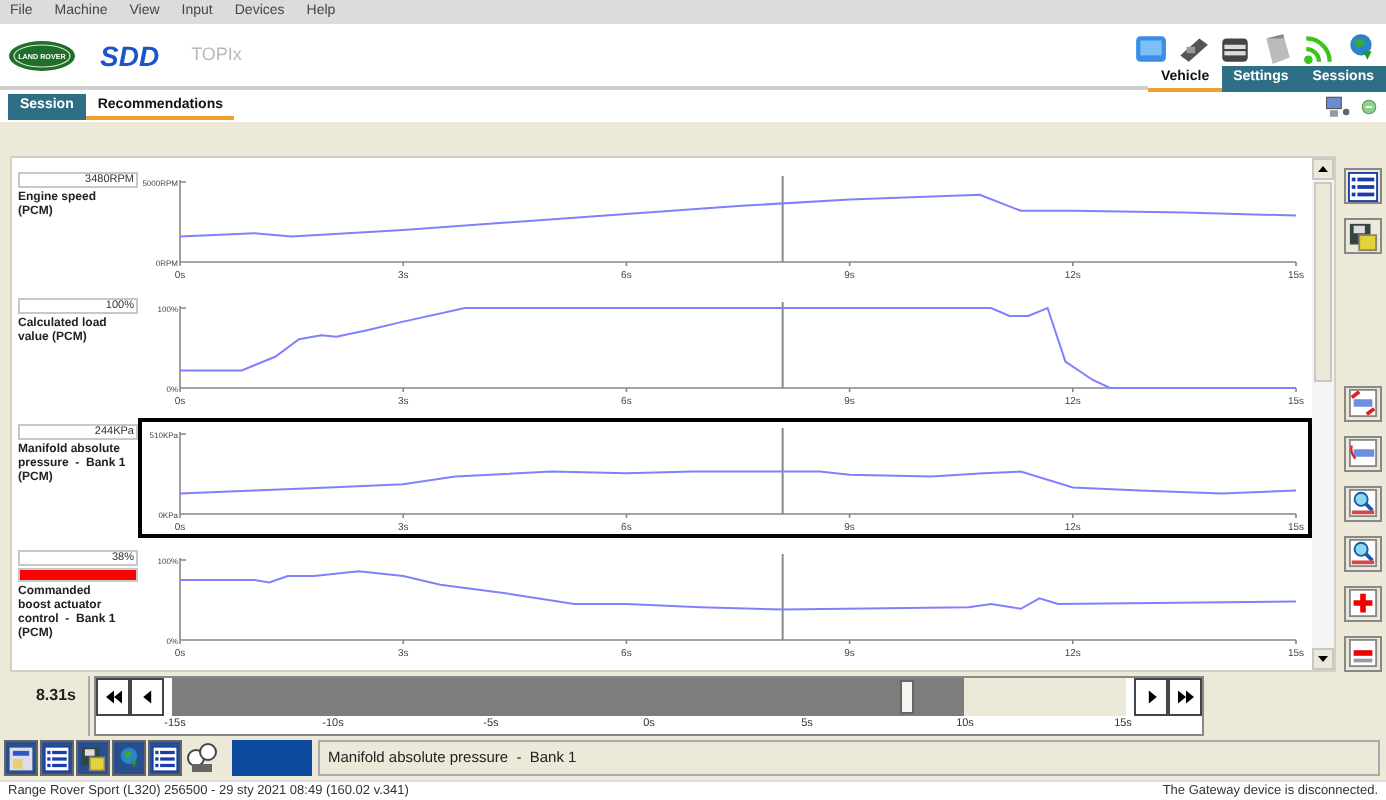  Describe the element at coordinates (130, 55) in the screenshot. I see `brand-name: SDD` at that location.